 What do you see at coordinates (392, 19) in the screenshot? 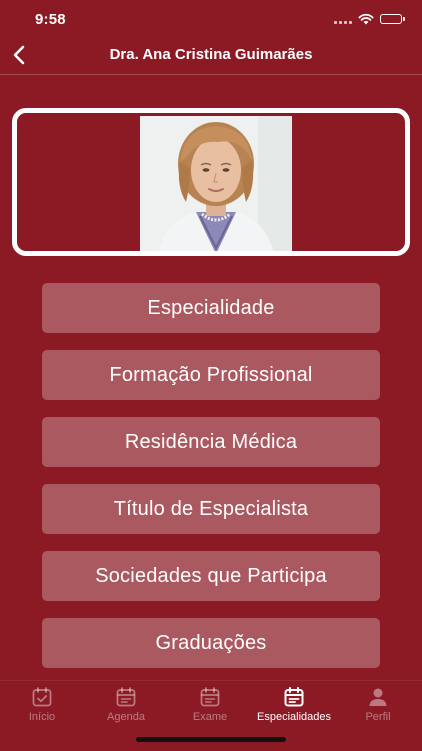
I see `battery-icon` at bounding box center [392, 19].